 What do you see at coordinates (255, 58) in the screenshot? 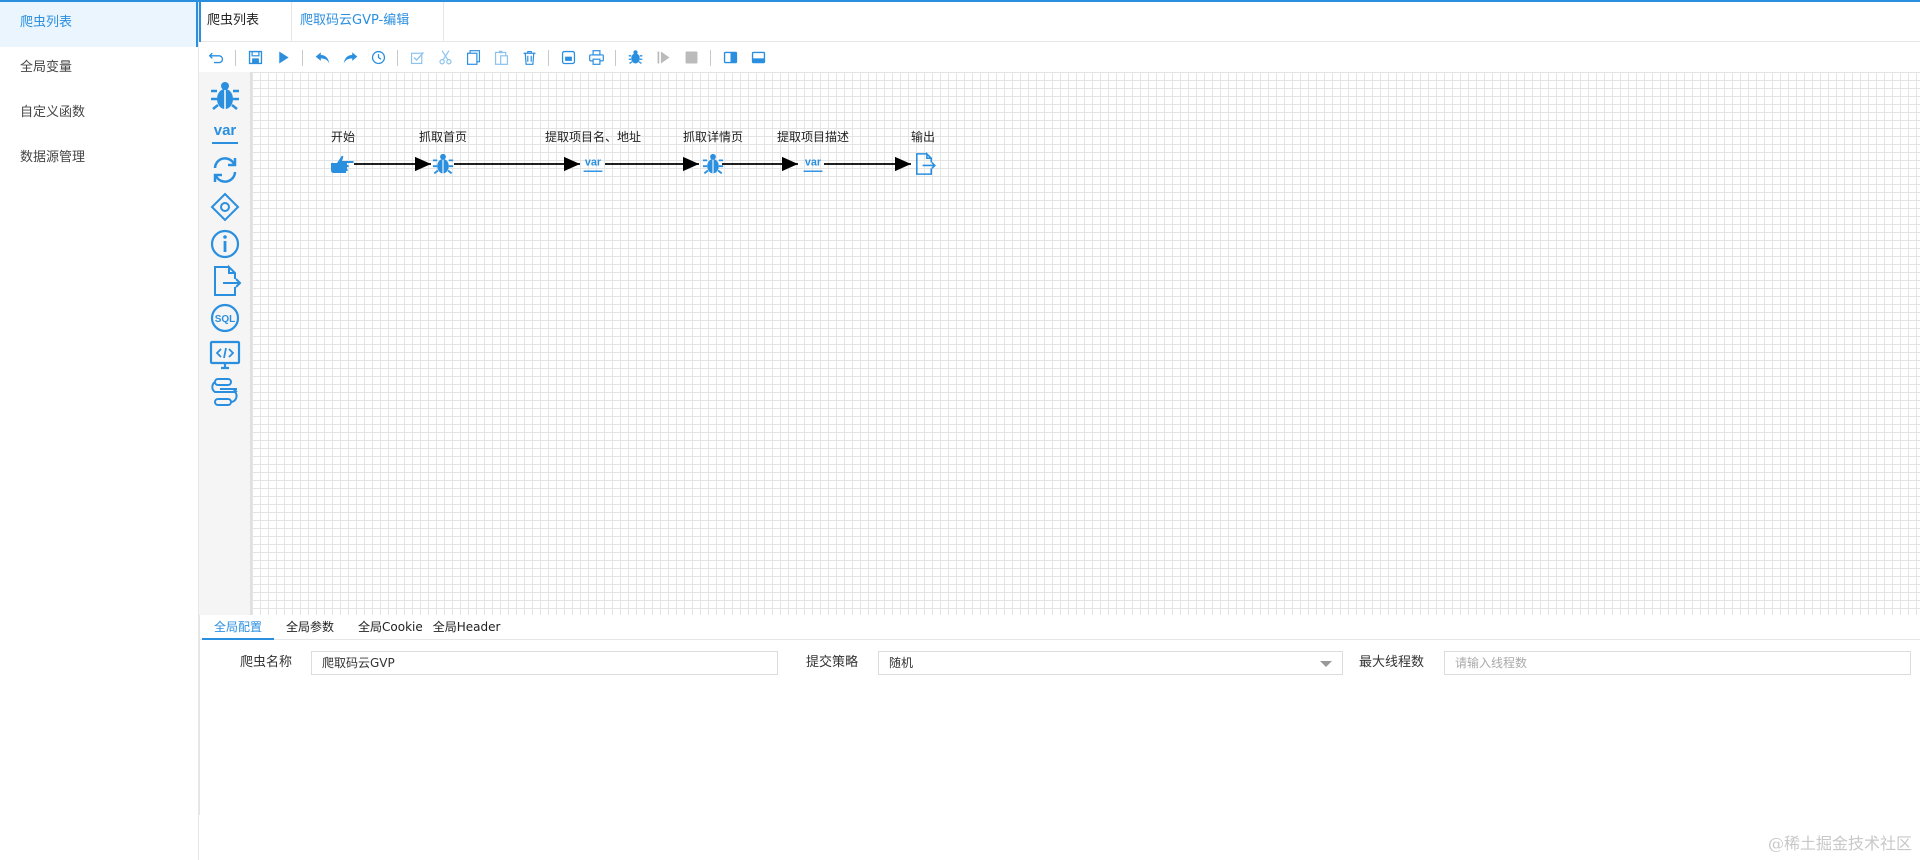
I see `save-icon` at bounding box center [255, 58].